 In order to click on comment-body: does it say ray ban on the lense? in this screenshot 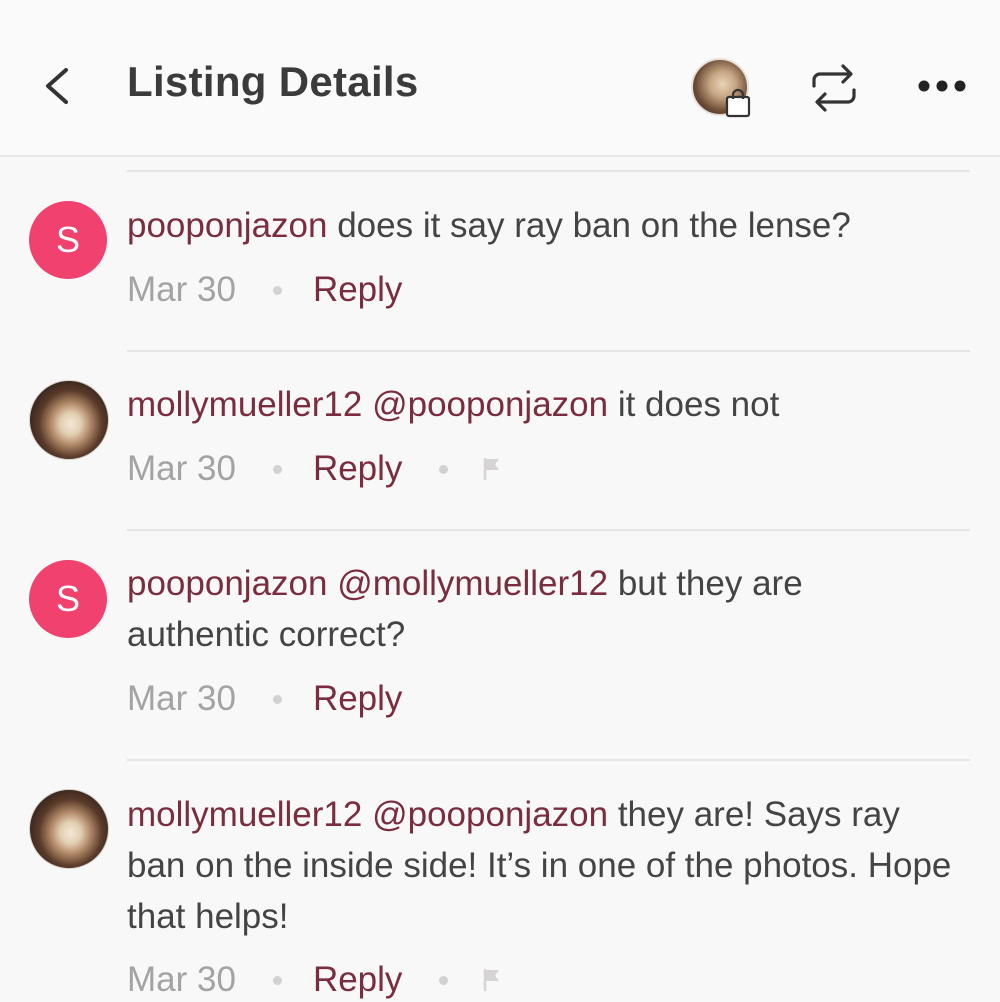, I will do `click(589, 225)`.